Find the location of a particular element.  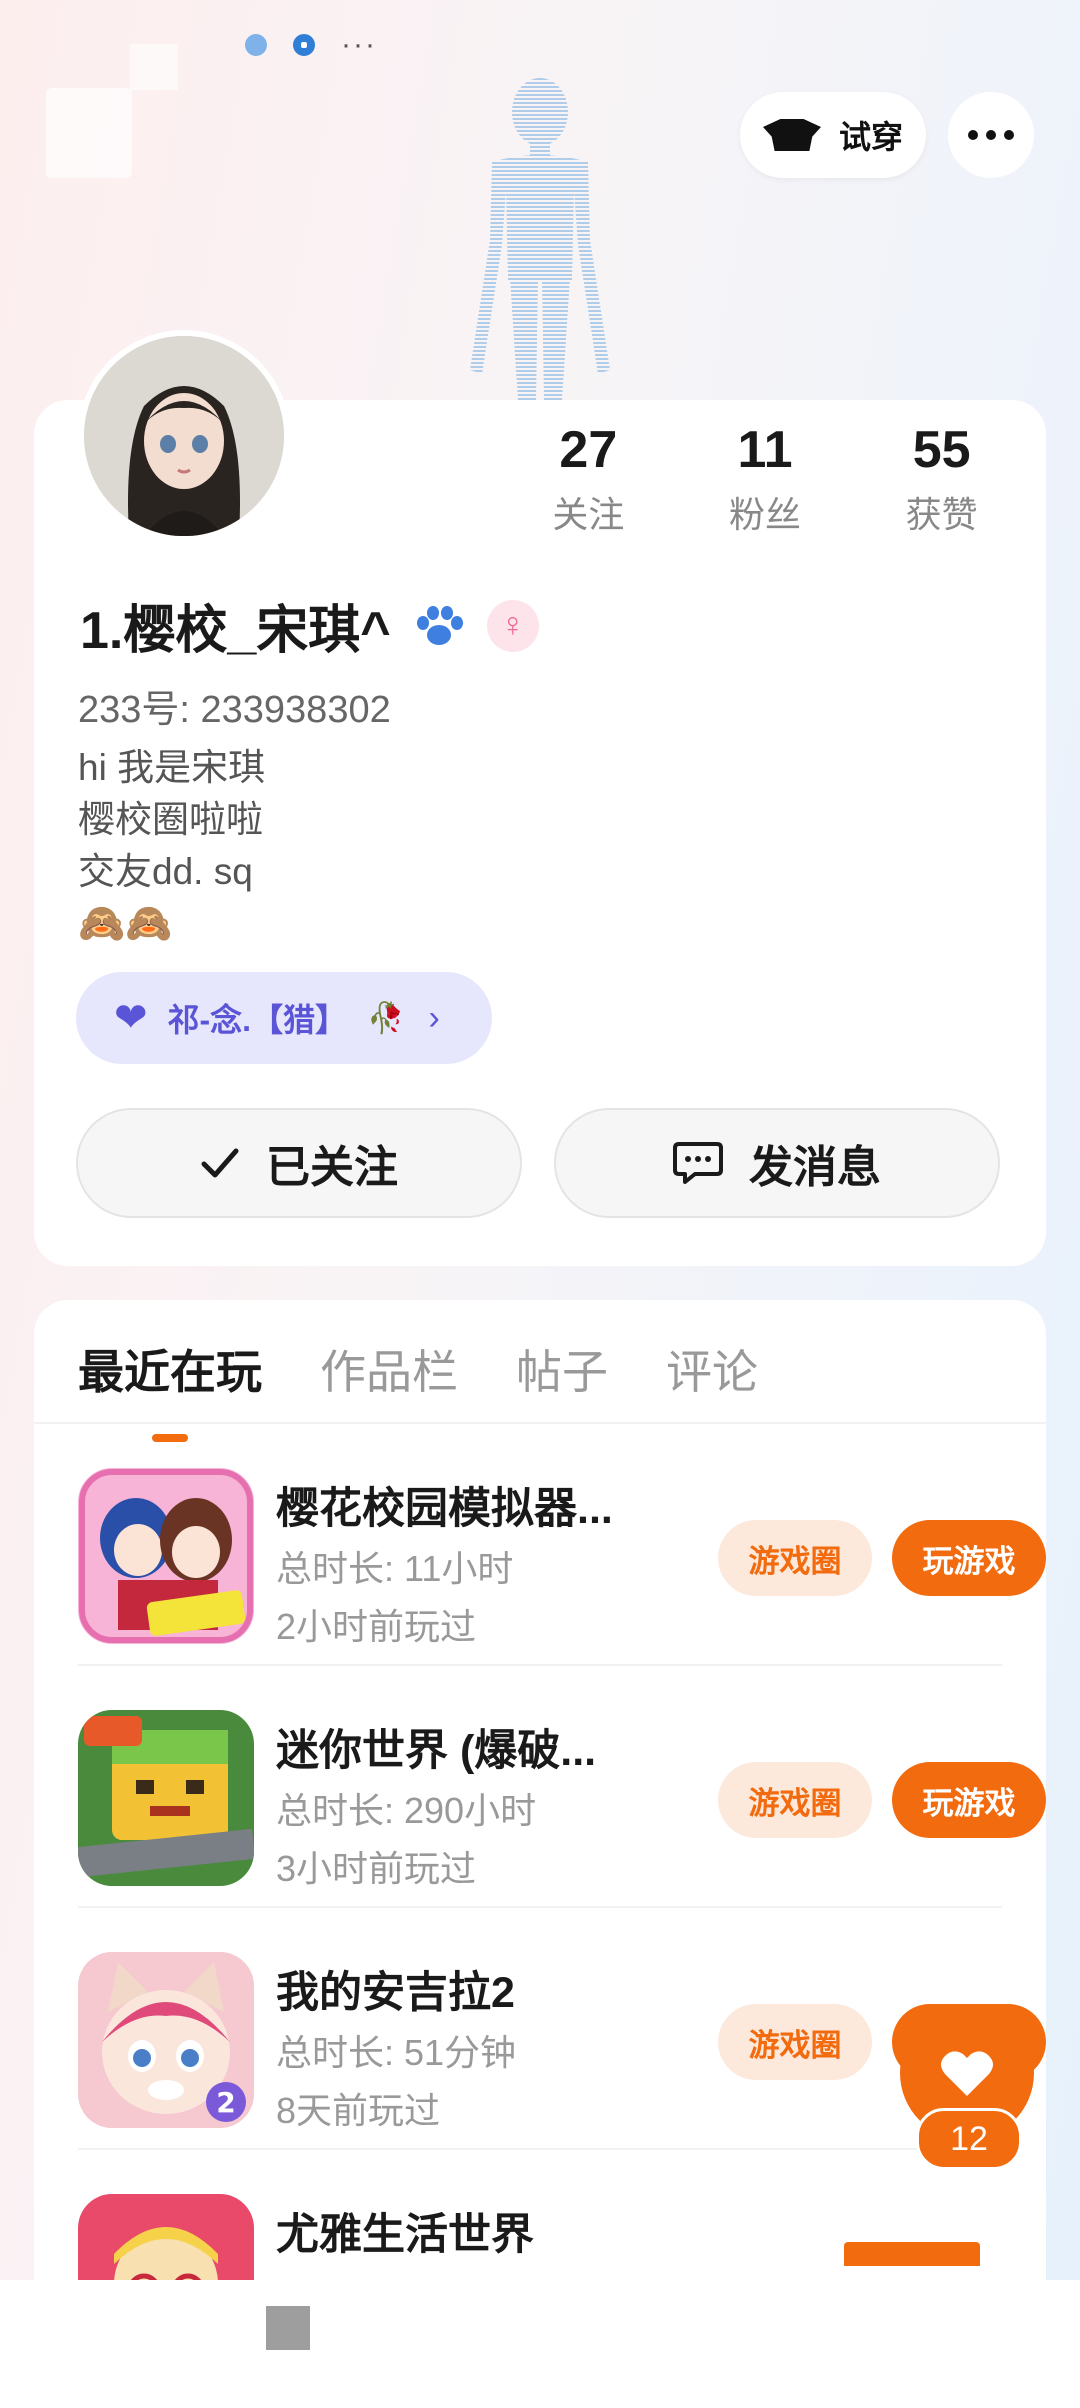

paw-icon is located at coordinates (439, 625).